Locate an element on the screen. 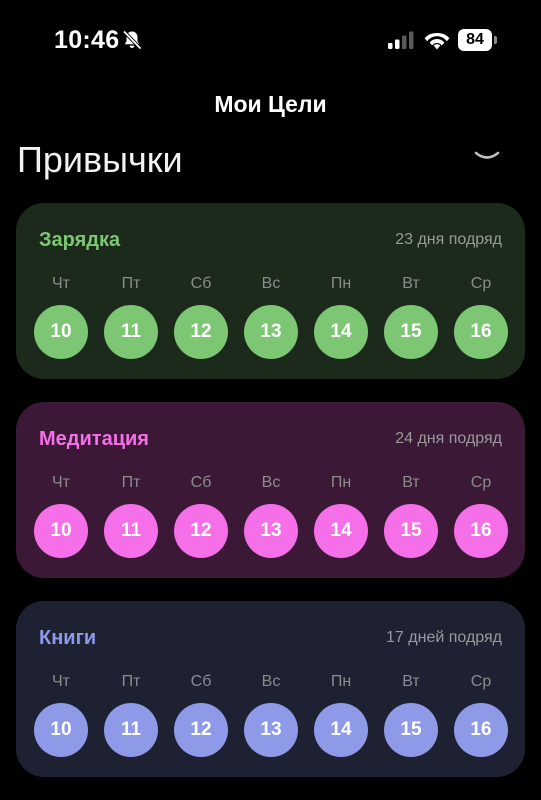 The width and height of the screenshot is (541, 800). status-time: 10:46 is located at coordinates (87, 40).